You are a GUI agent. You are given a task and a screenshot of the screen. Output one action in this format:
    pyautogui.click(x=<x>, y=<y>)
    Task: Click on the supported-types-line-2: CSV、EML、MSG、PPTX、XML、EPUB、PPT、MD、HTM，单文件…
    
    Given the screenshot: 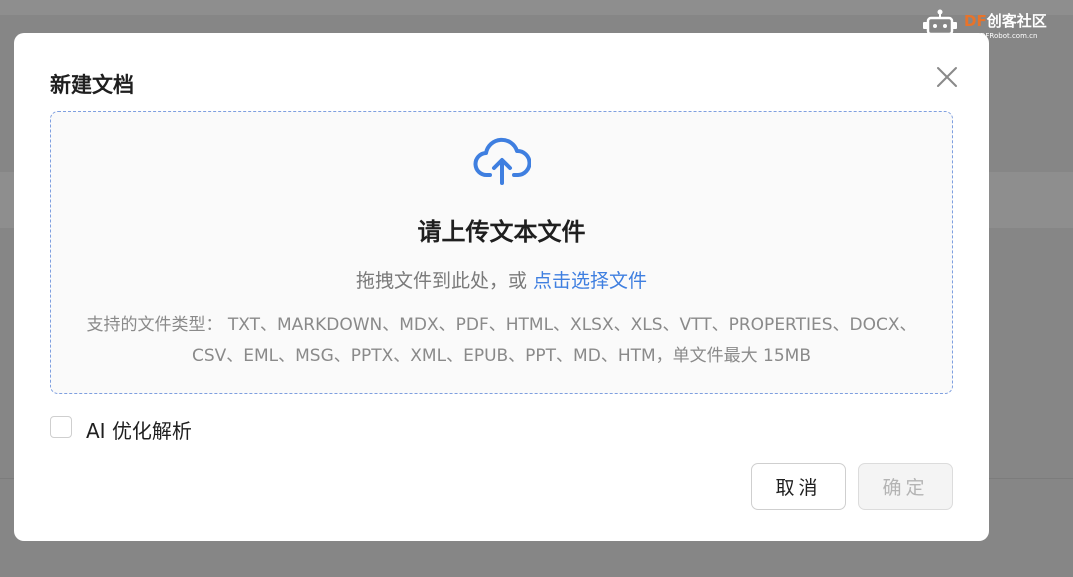 What is the action you would take?
    pyautogui.click(x=501, y=356)
    